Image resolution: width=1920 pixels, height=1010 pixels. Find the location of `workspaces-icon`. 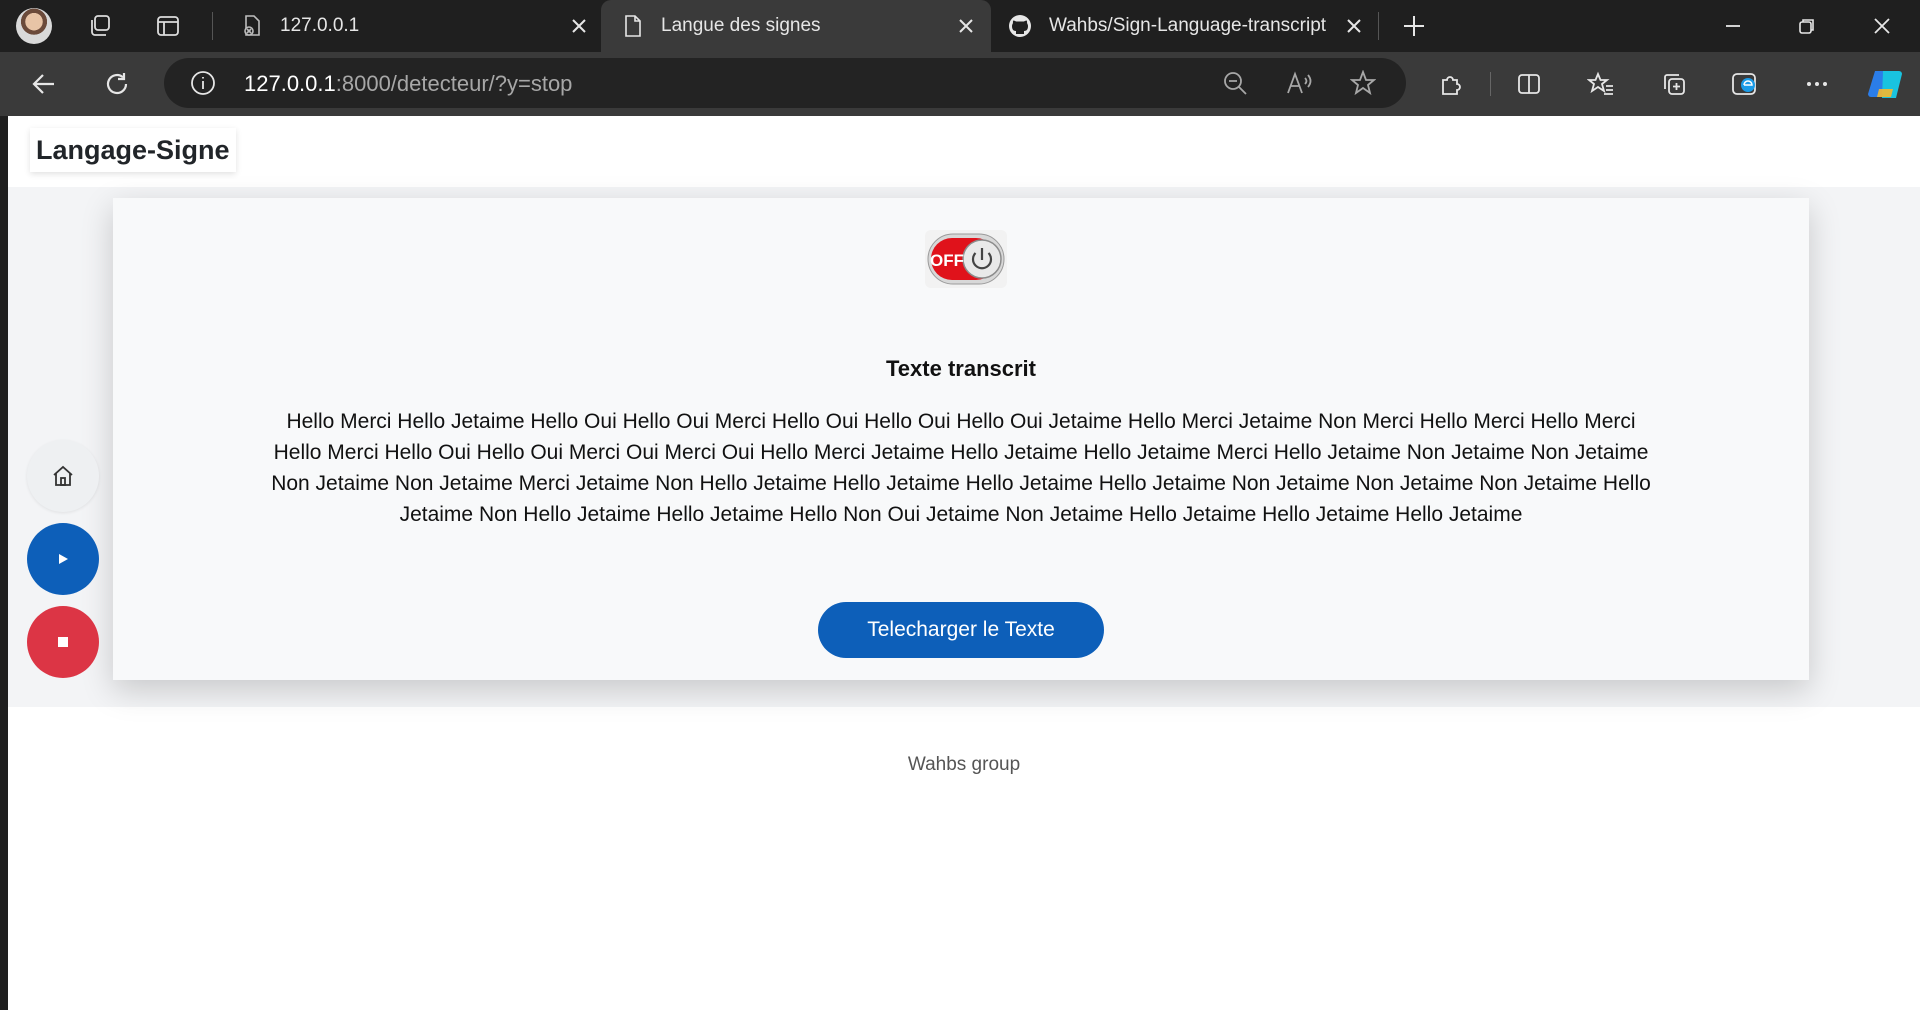

workspaces-icon is located at coordinates (100, 26).